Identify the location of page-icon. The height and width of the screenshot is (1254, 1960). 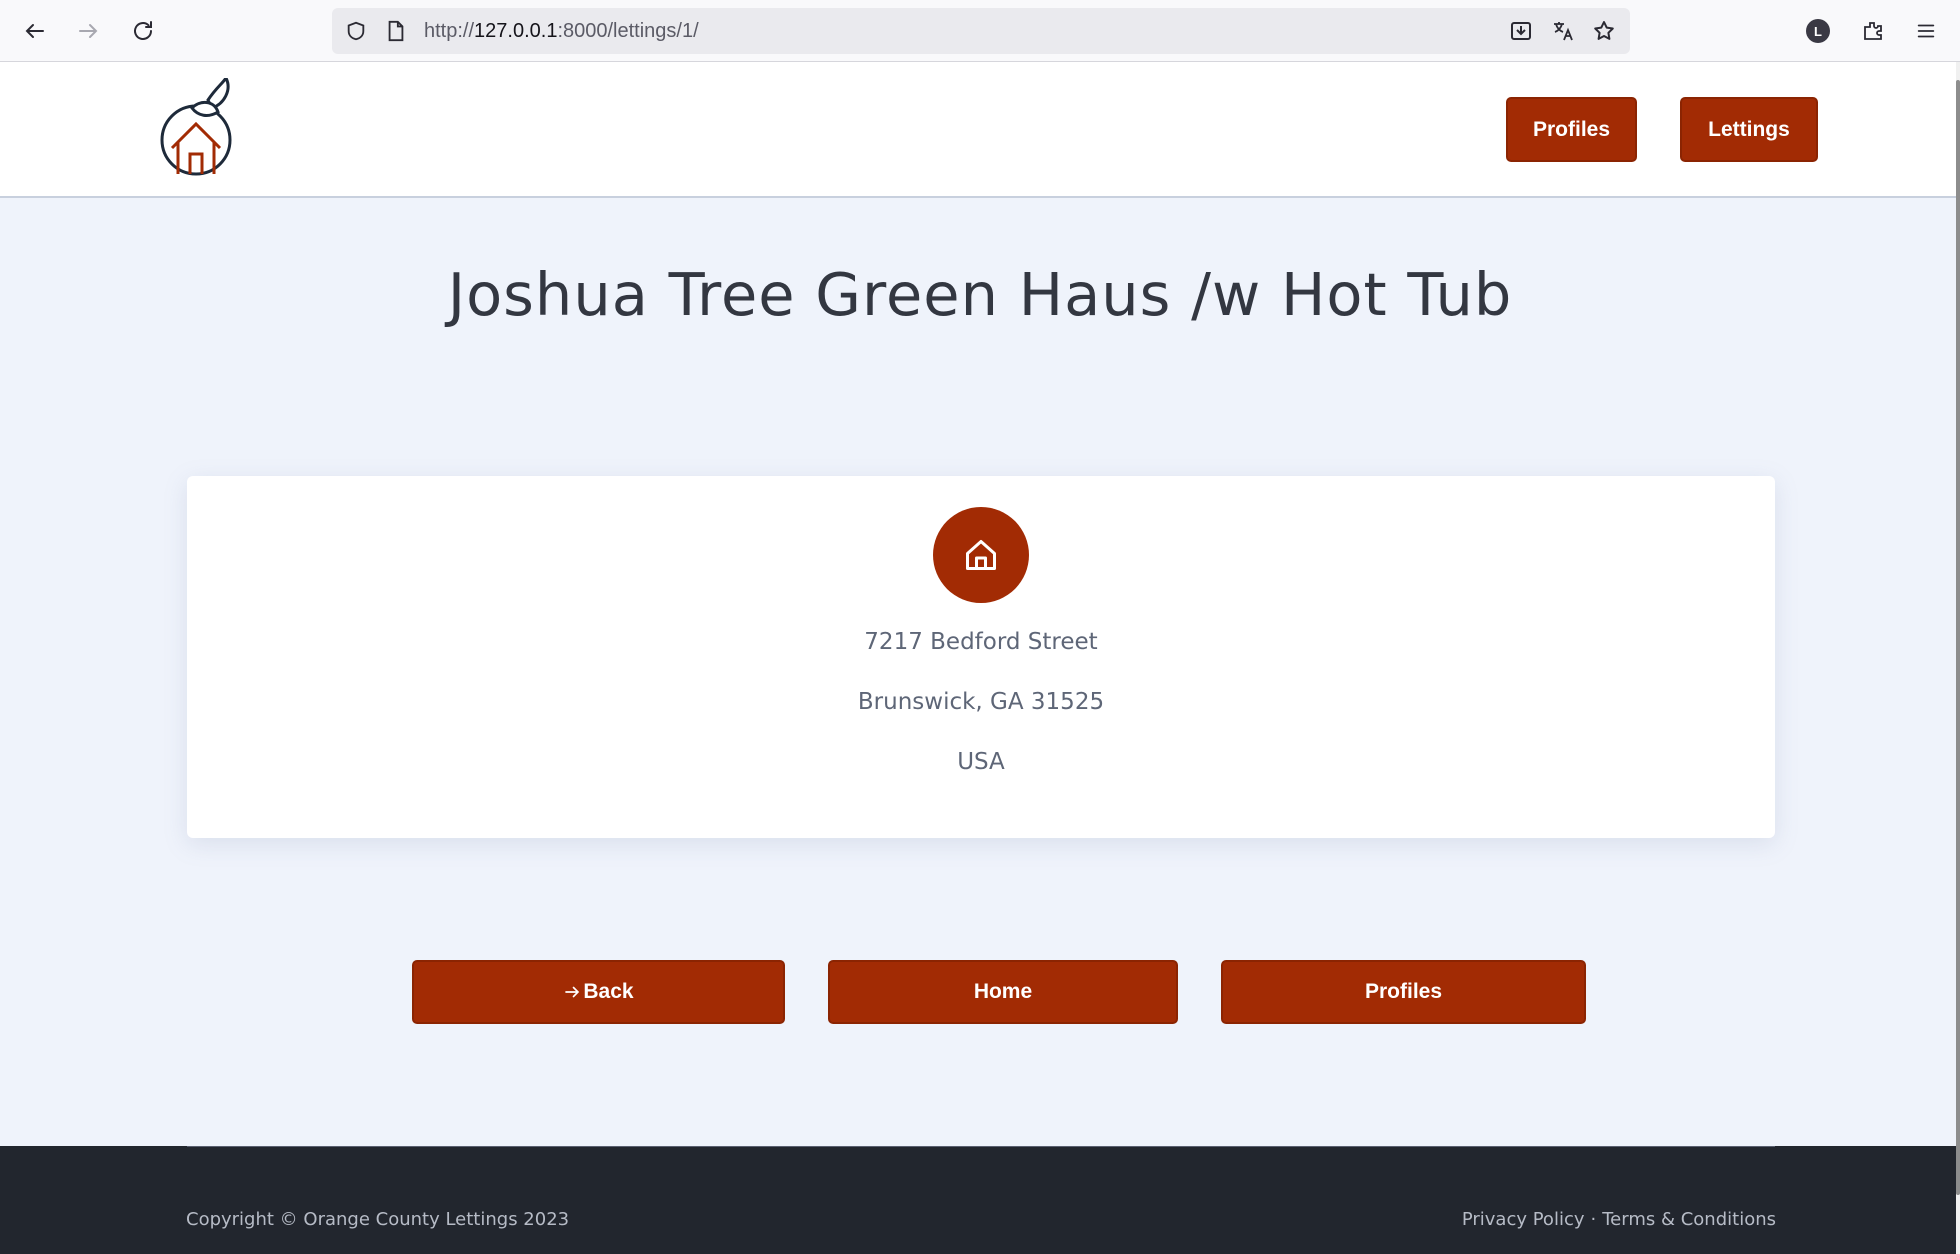
(396, 31).